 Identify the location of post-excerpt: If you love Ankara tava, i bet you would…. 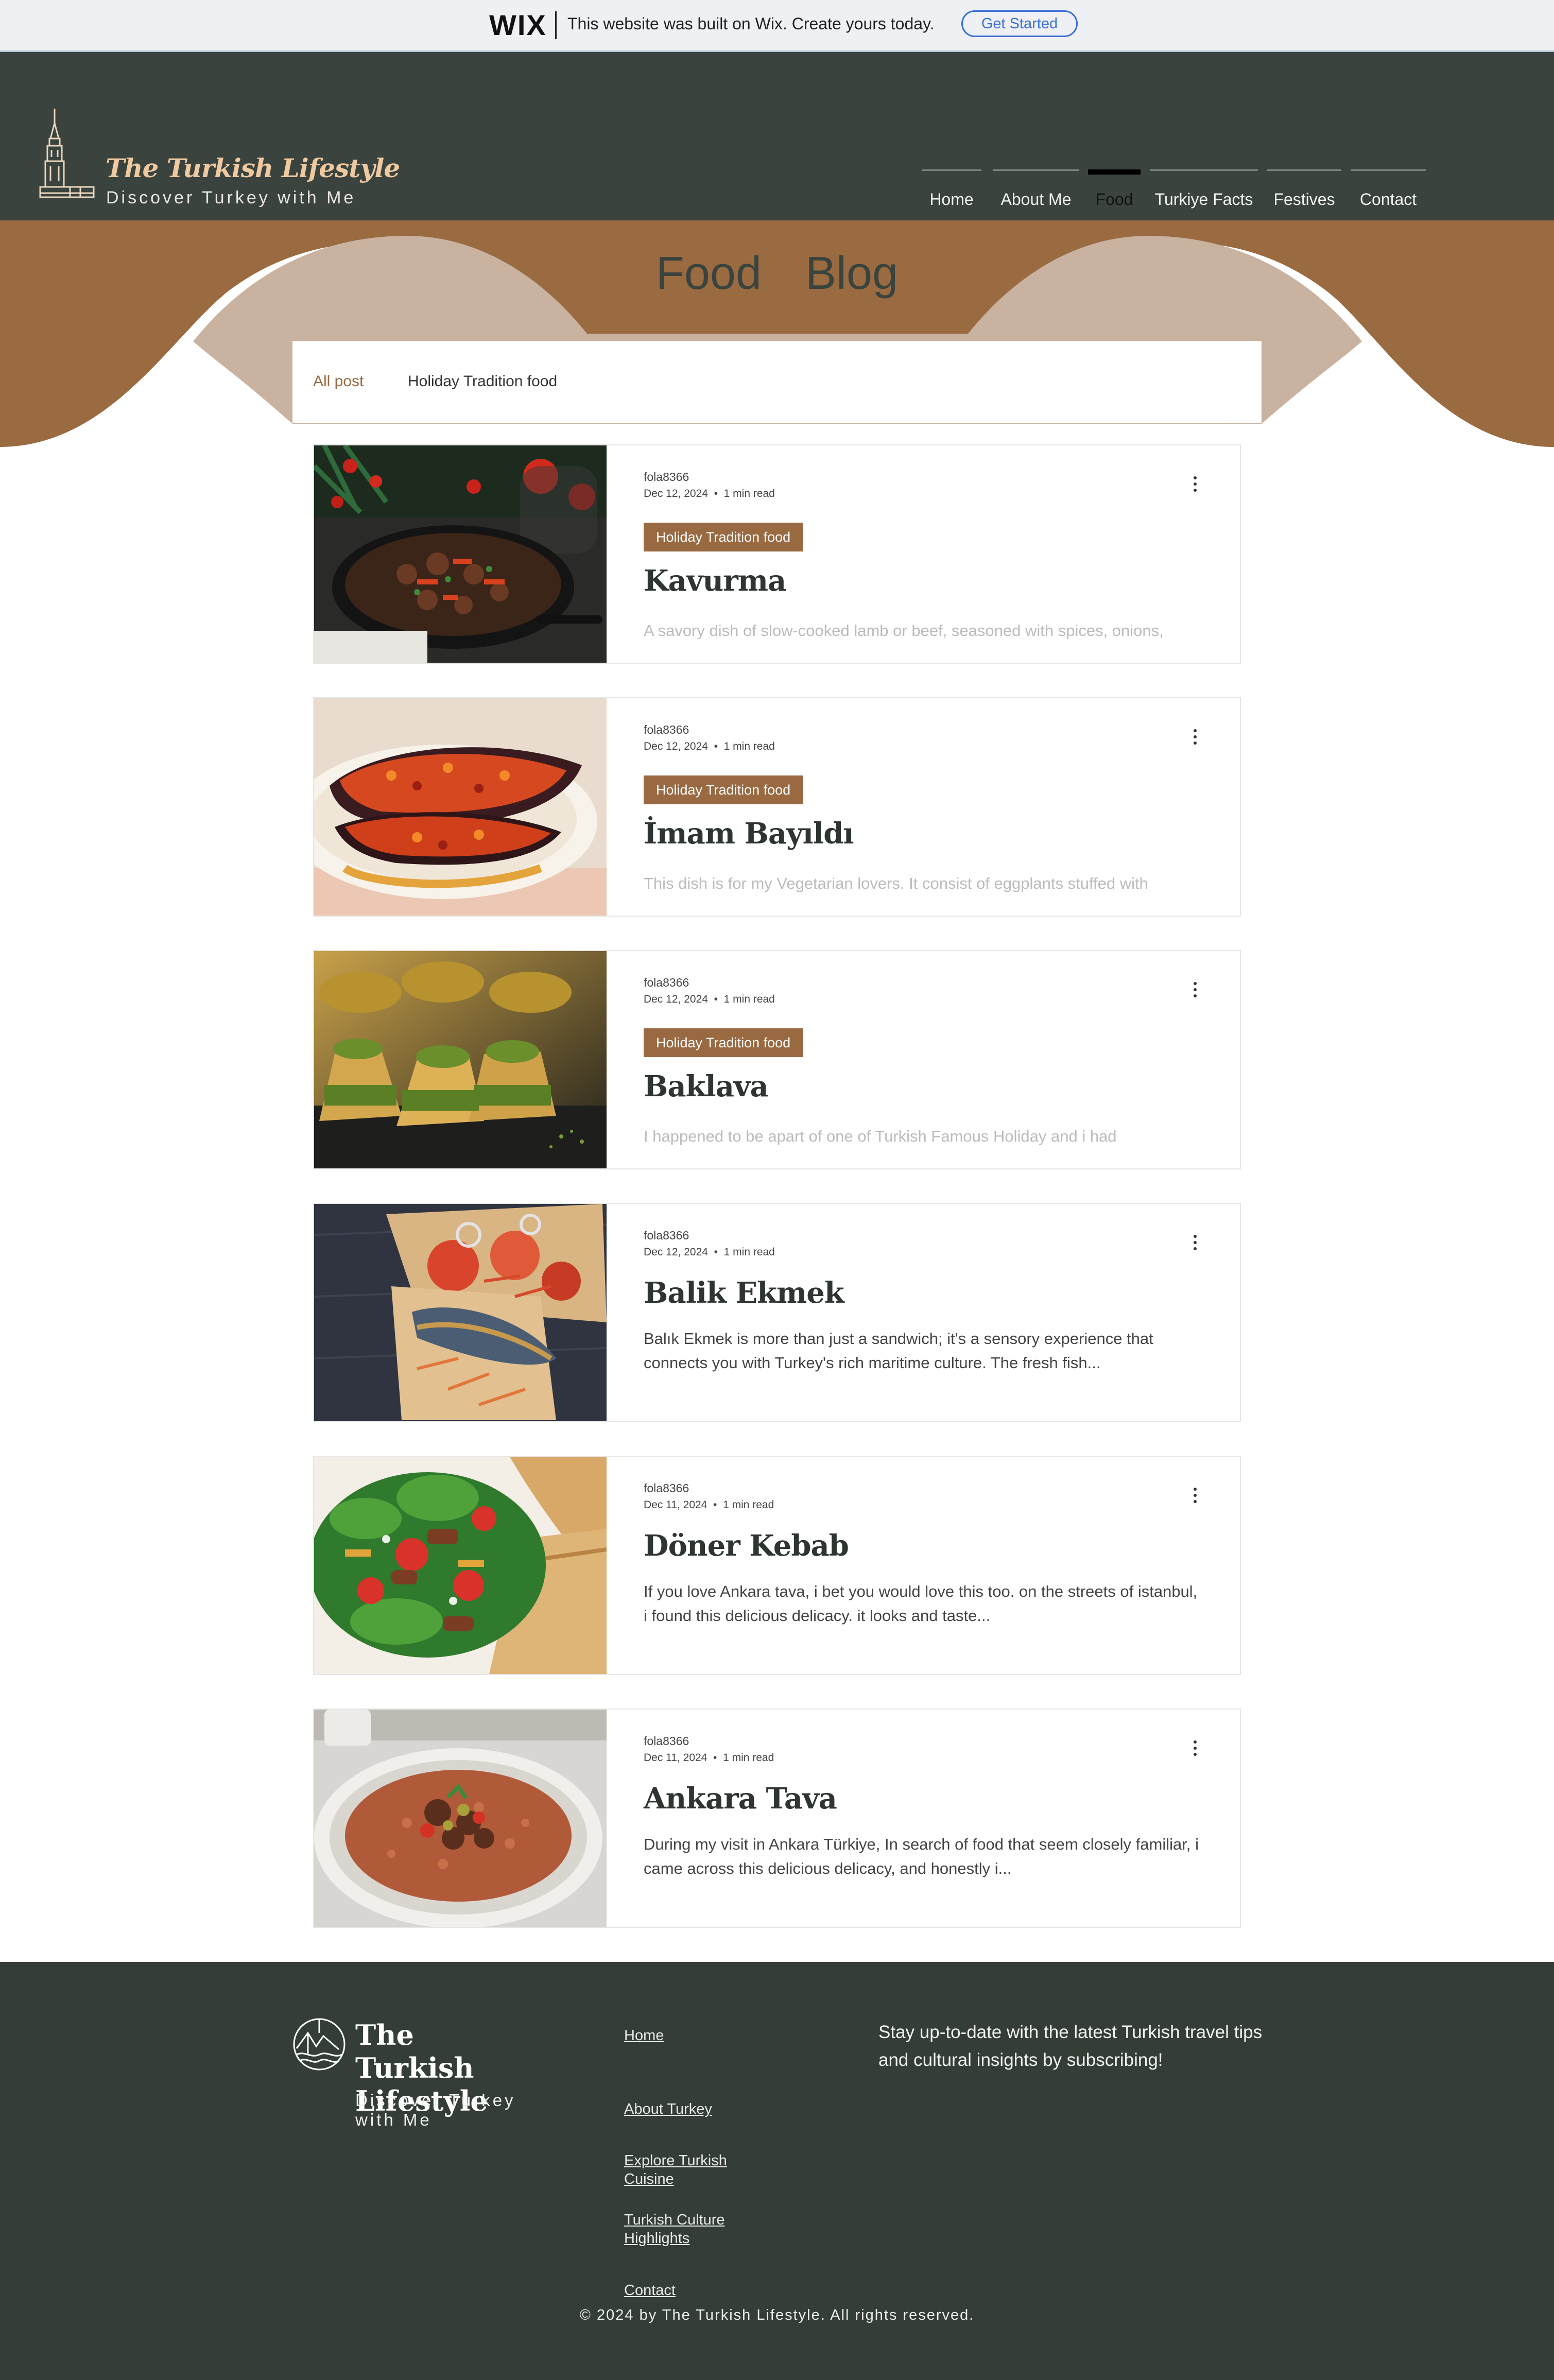
(921, 1603).